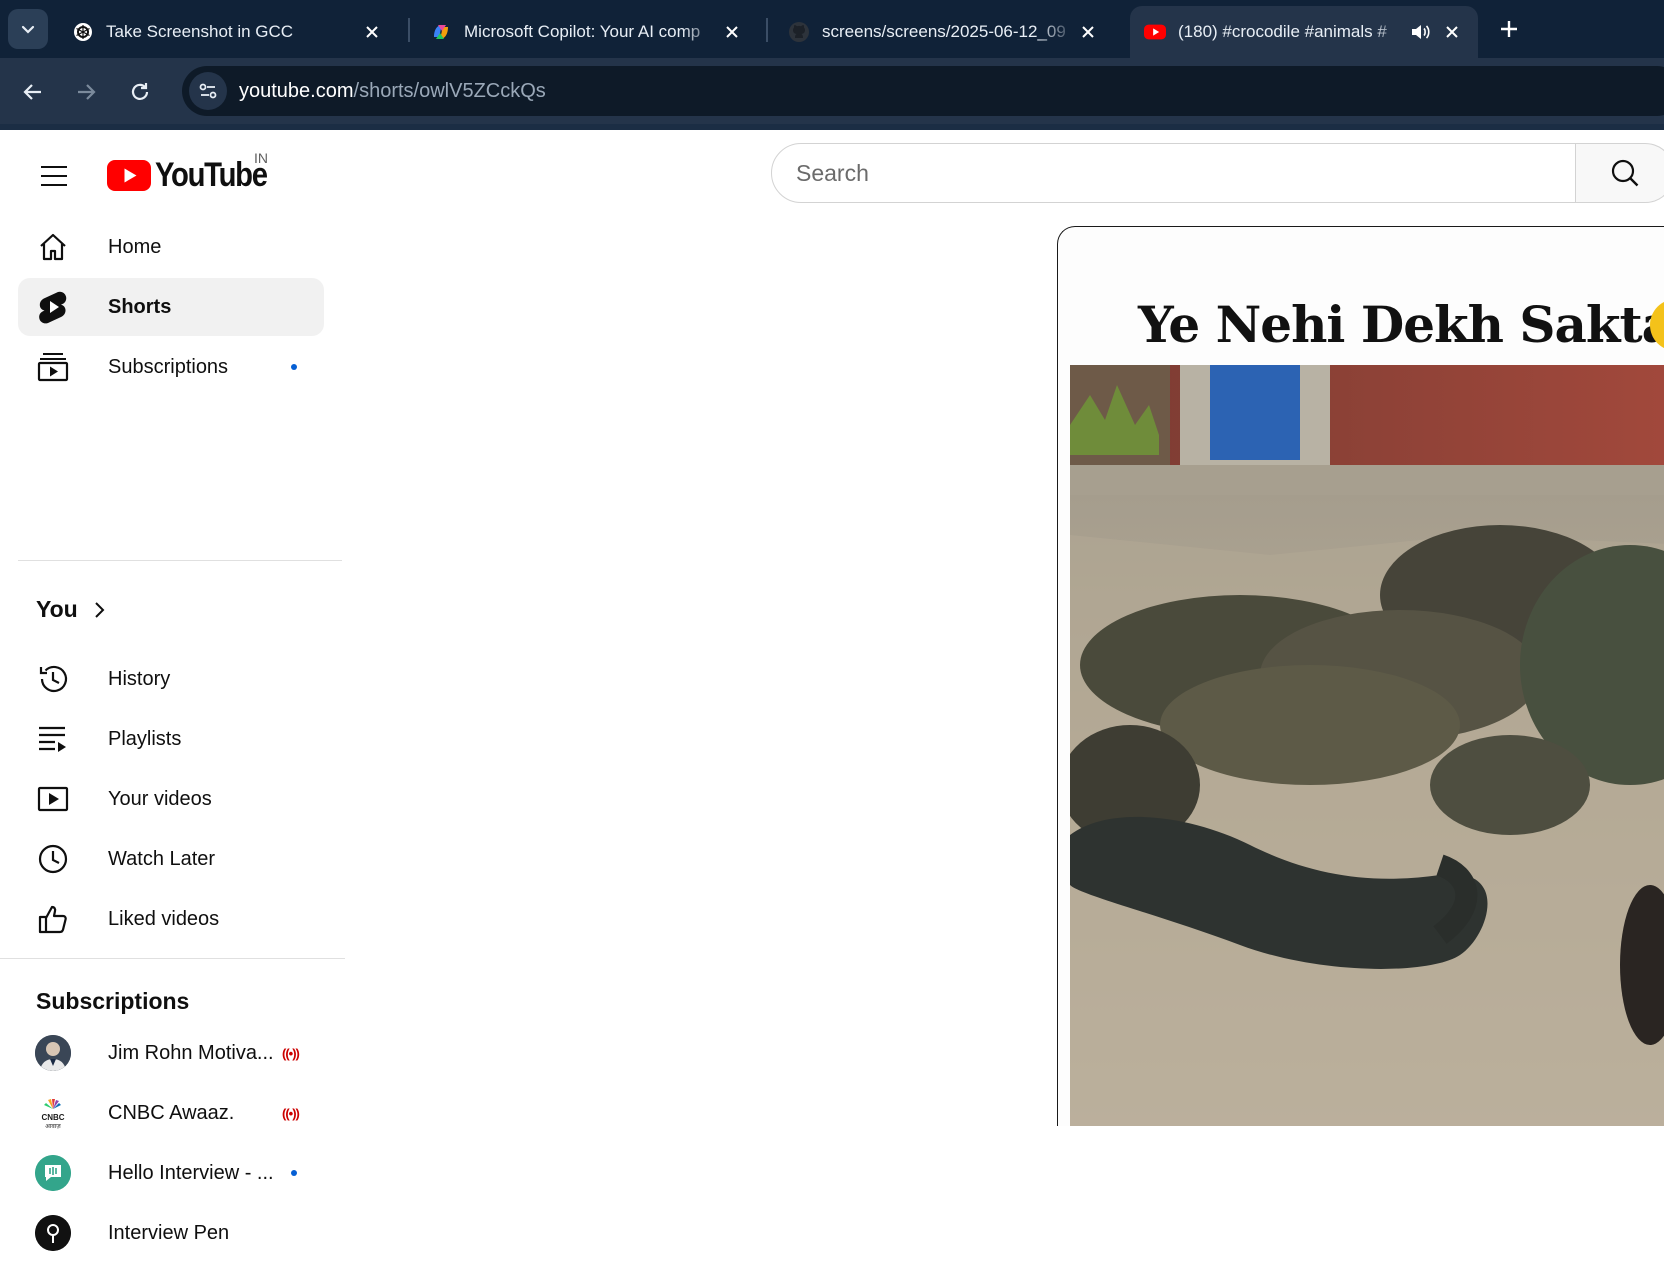  Describe the element at coordinates (171, 247) in the screenshot. I see `sidebar-item-home: Home` at that location.